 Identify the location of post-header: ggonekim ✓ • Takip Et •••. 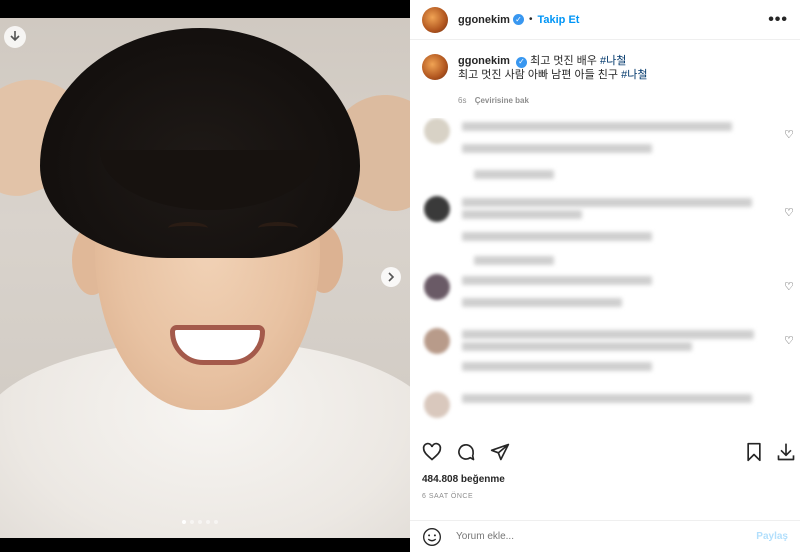
(605, 20).